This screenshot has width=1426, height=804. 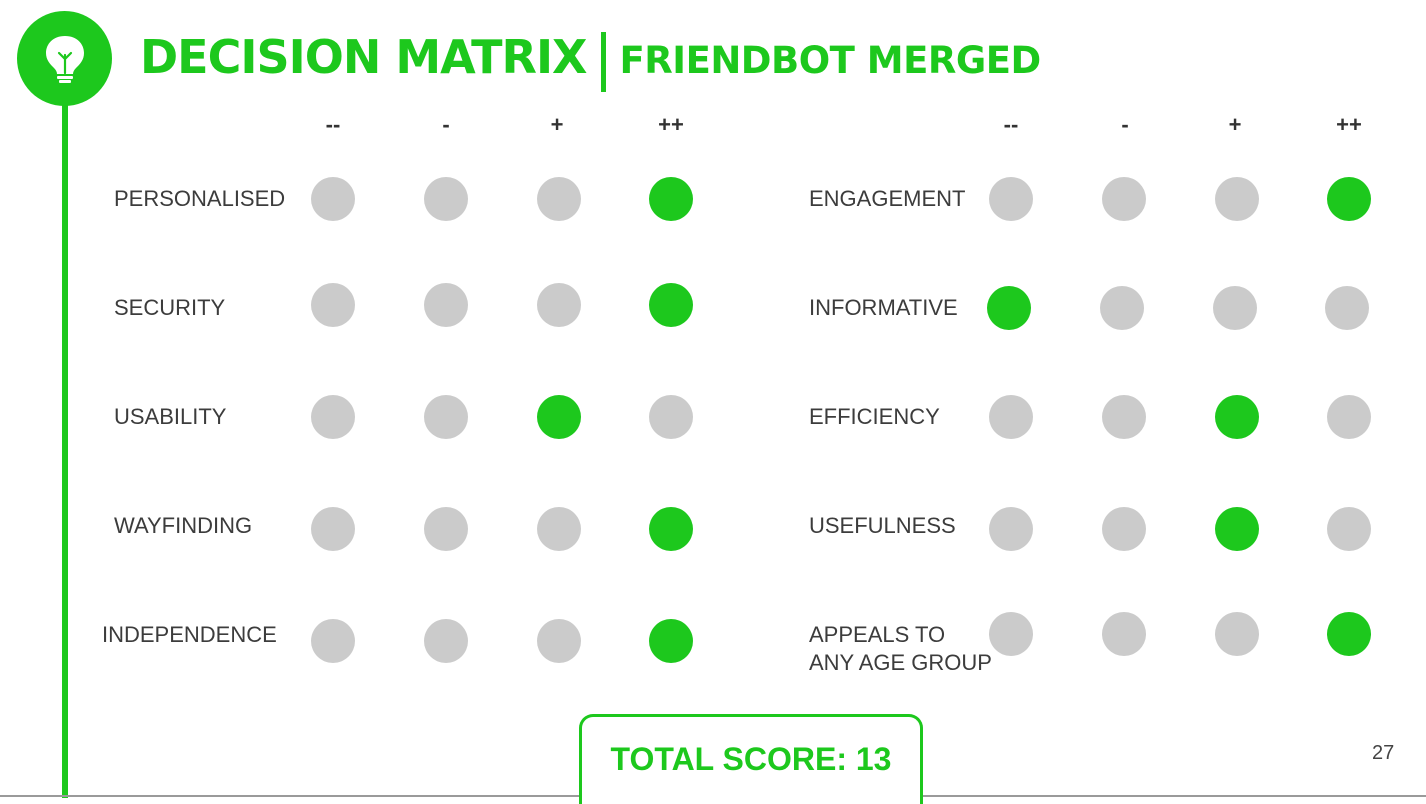 I want to click on total-score-box: TOTAL SCORE: 13, so click(x=751, y=759).